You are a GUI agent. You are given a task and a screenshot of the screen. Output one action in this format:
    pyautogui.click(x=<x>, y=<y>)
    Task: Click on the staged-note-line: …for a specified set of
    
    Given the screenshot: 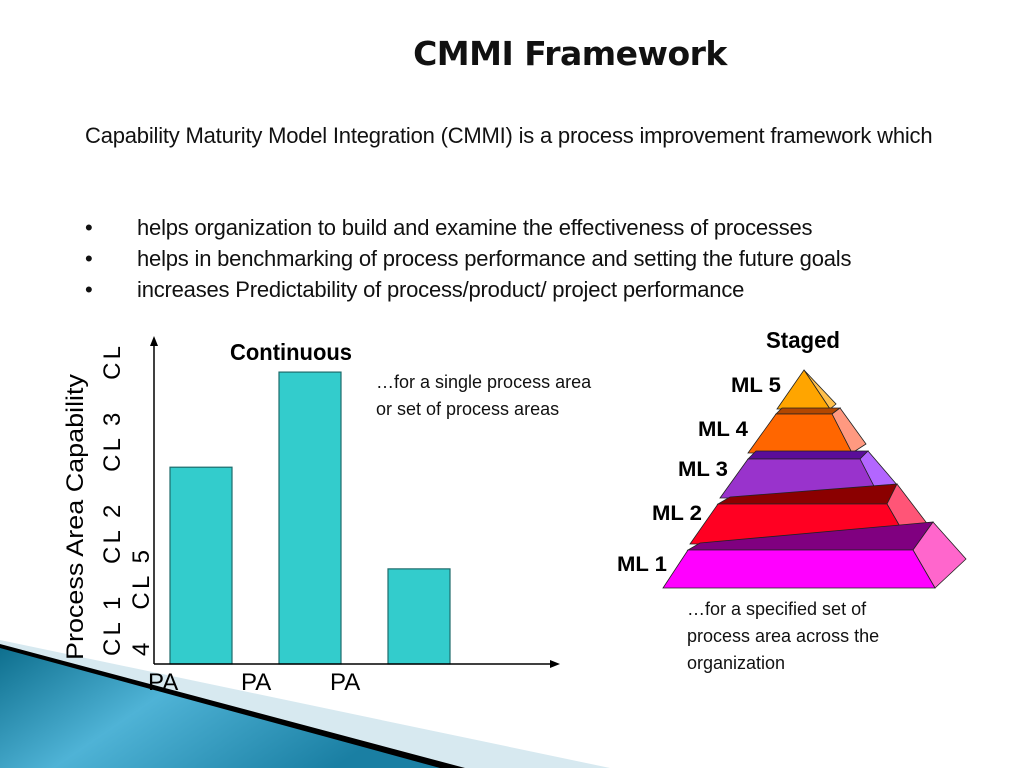 What is the action you would take?
    pyautogui.click(x=777, y=609)
    